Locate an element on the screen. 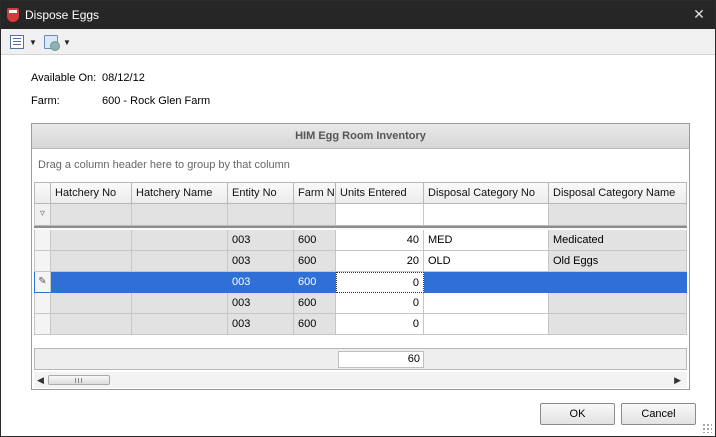 This screenshot has height=437, width=716. farm-value: 600 - Rock Glen Farm is located at coordinates (156, 101).